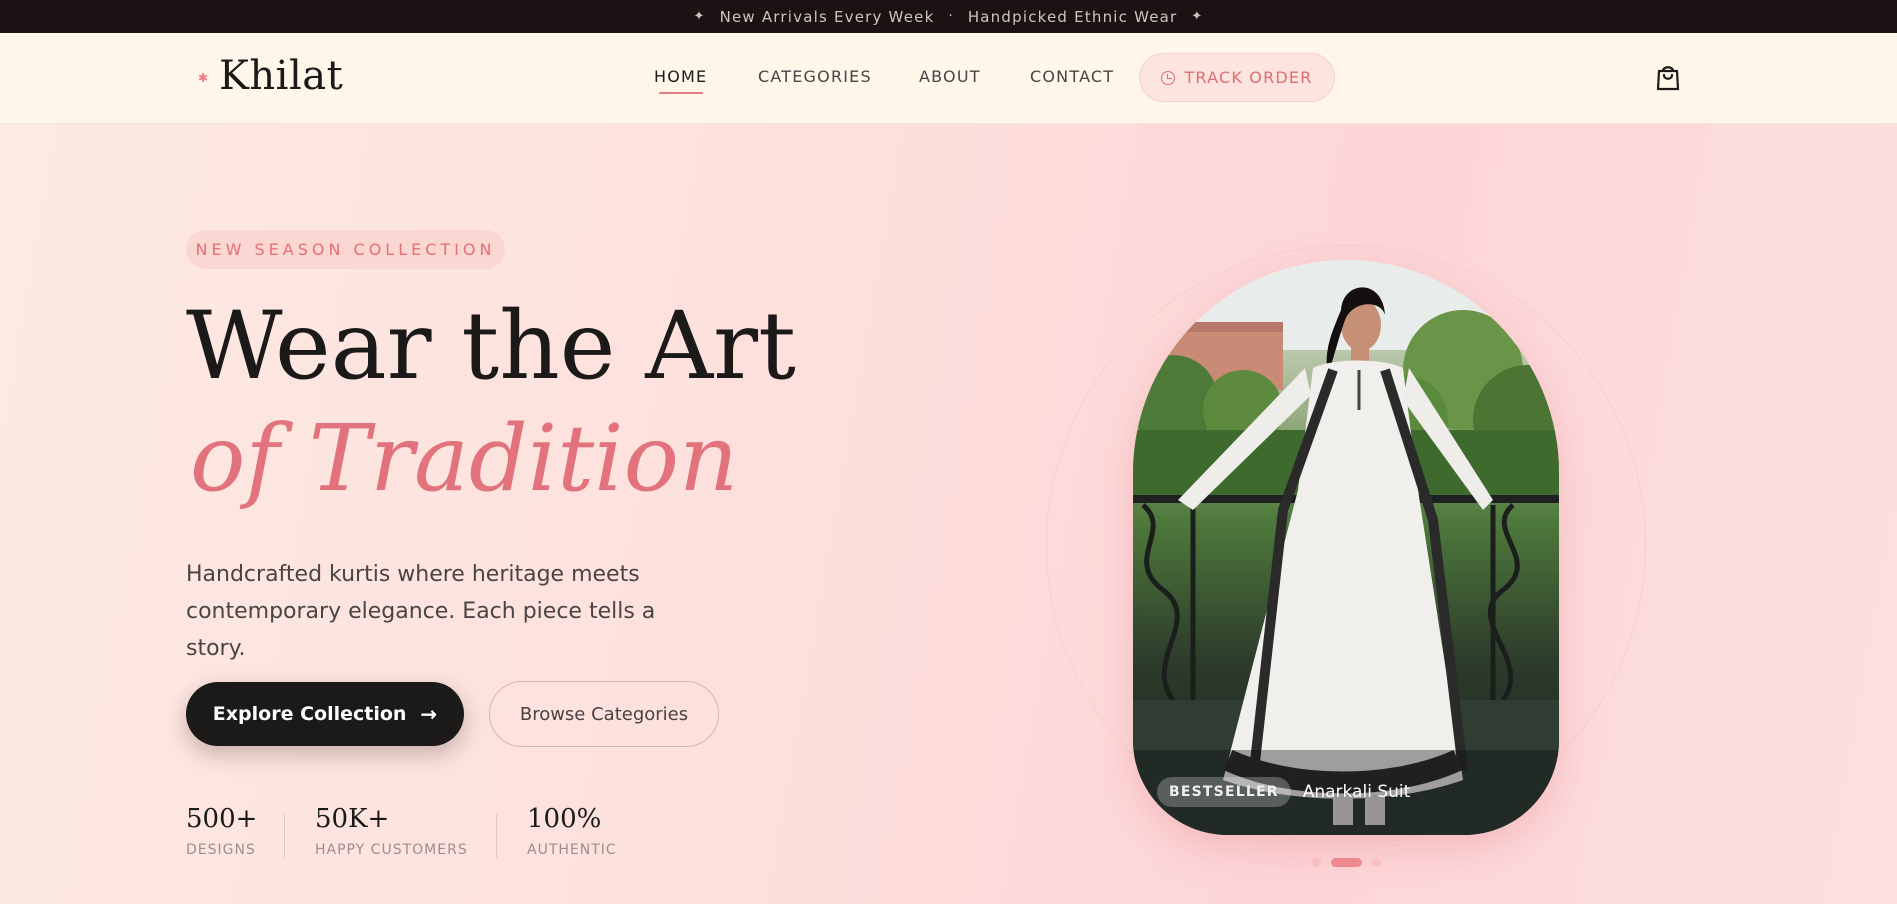  Describe the element at coordinates (680, 76) in the screenshot. I see `nav-home: HOME` at that location.